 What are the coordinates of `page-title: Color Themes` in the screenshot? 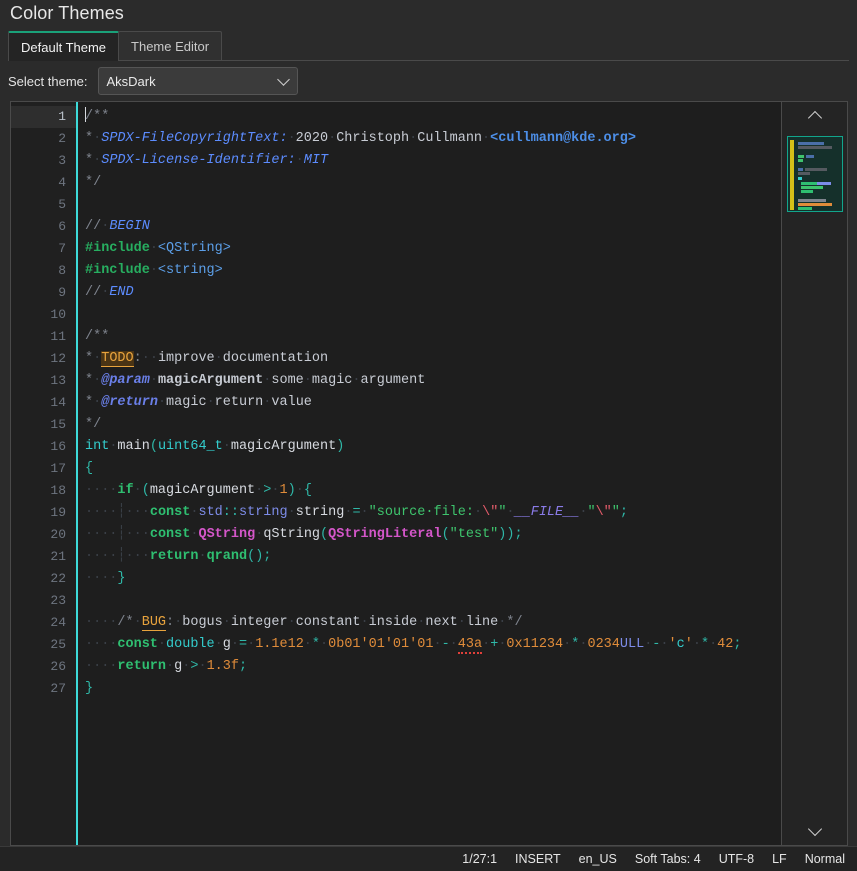 It's located at (67, 13).